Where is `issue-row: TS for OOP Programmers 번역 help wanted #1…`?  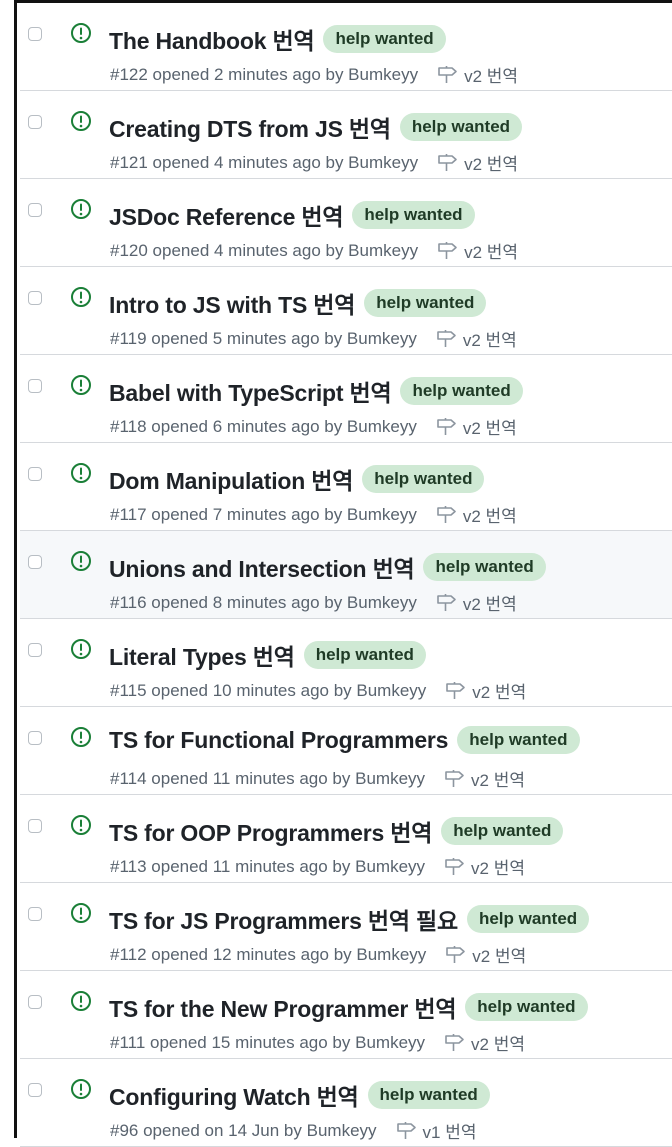 issue-row: TS for OOP Programmers 번역 help wanted #1… is located at coordinates (346, 839).